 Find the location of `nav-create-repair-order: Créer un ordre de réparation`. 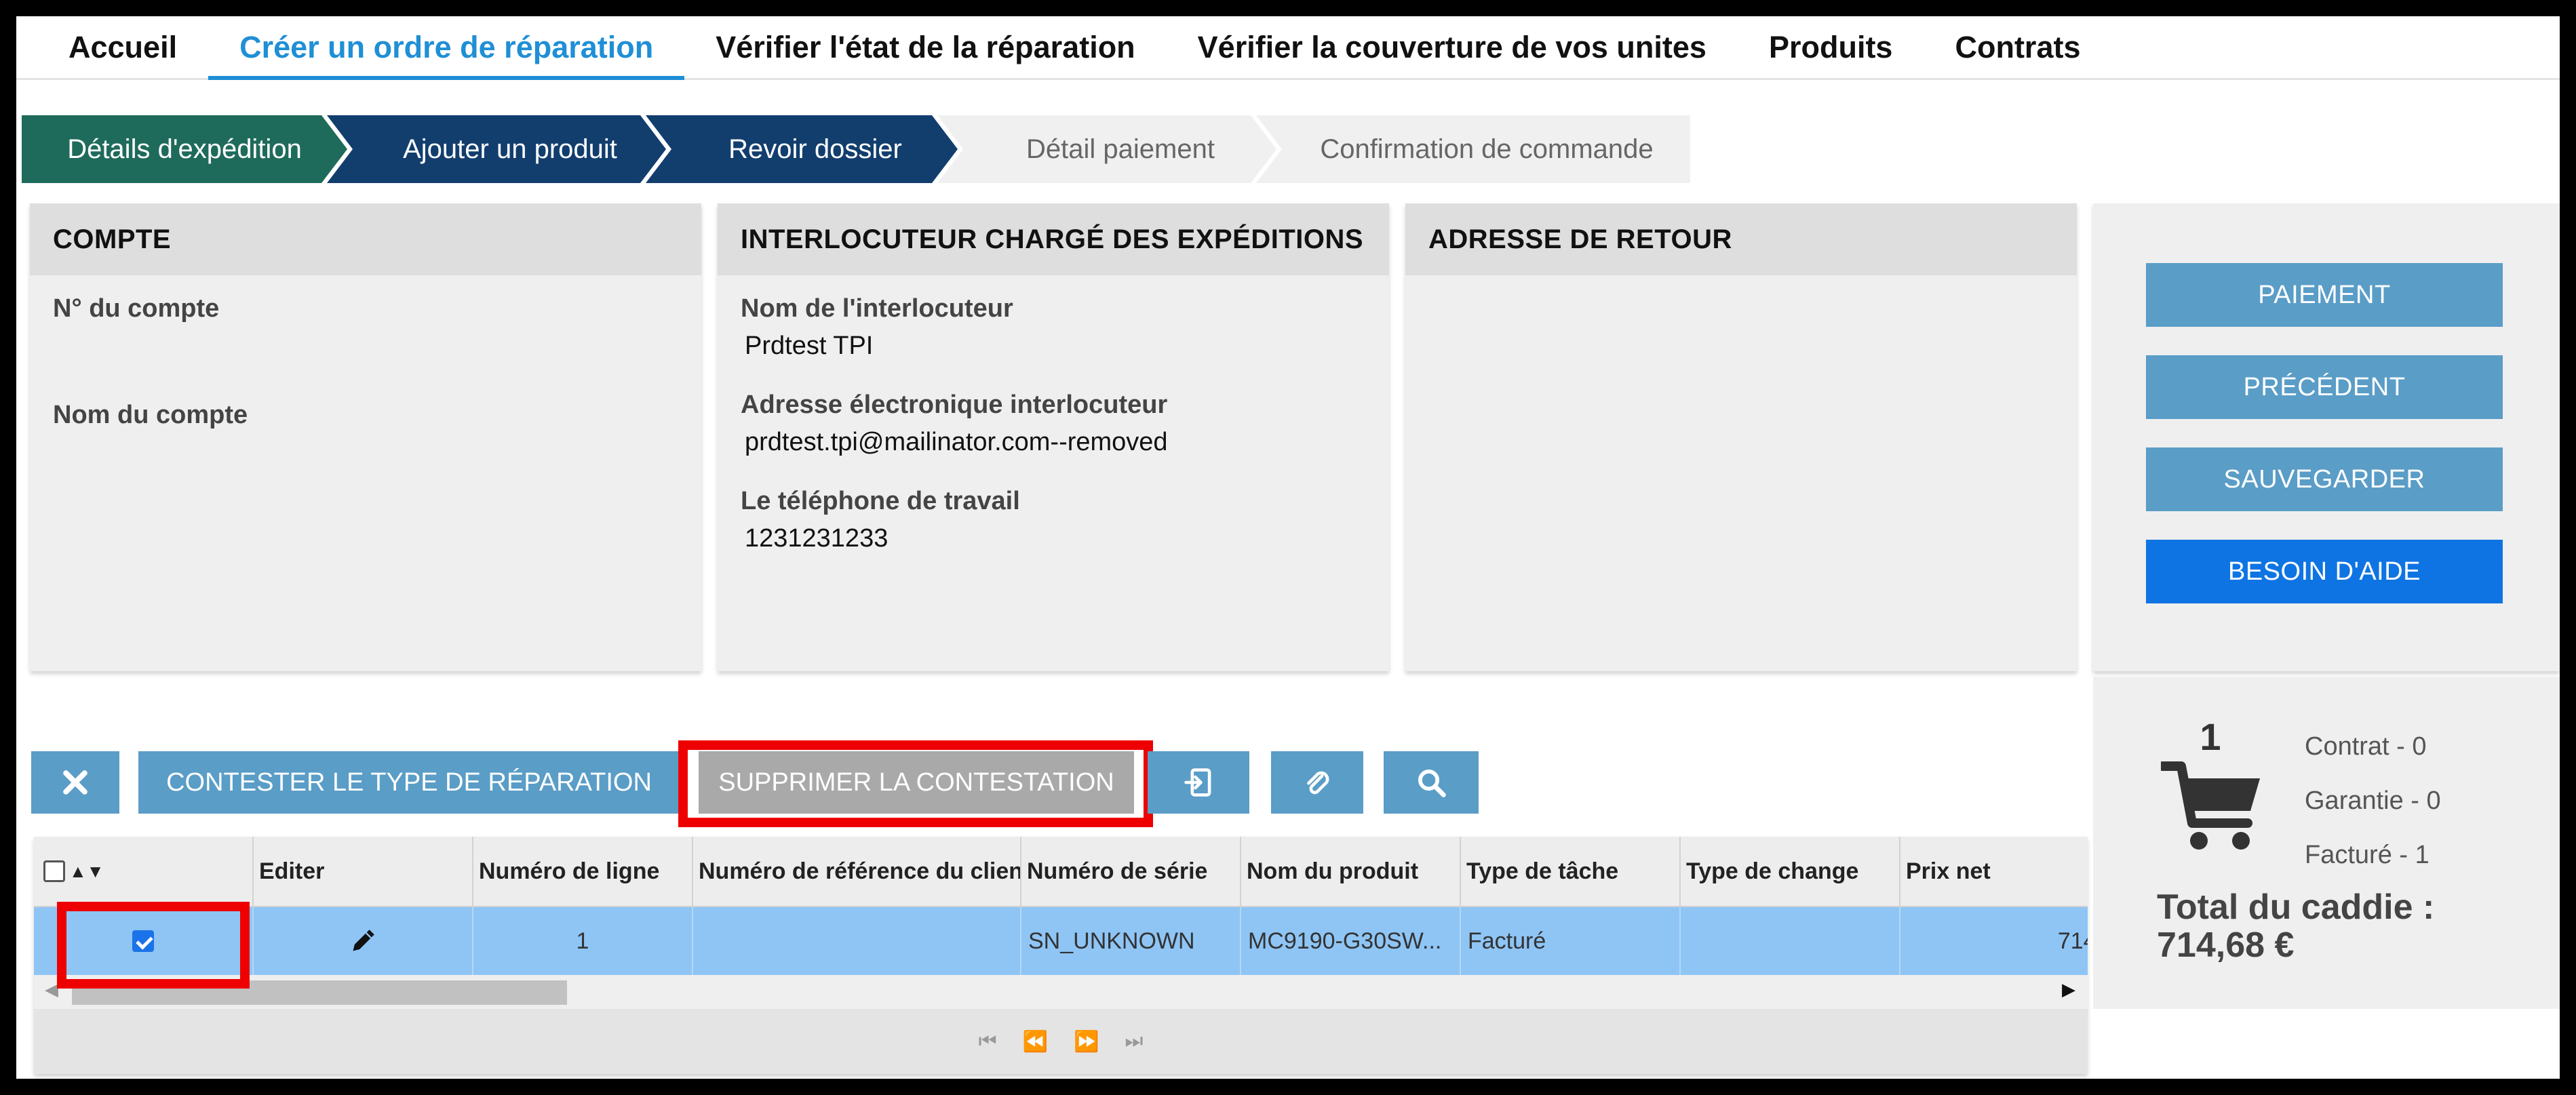

nav-create-repair-order: Créer un ordre de réparation is located at coordinates (446, 48).